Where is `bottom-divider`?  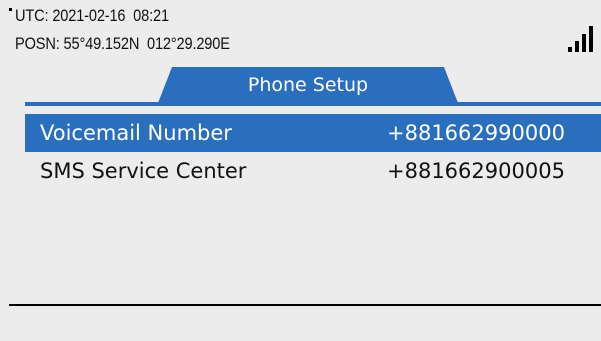
bottom-divider is located at coordinates (305, 305).